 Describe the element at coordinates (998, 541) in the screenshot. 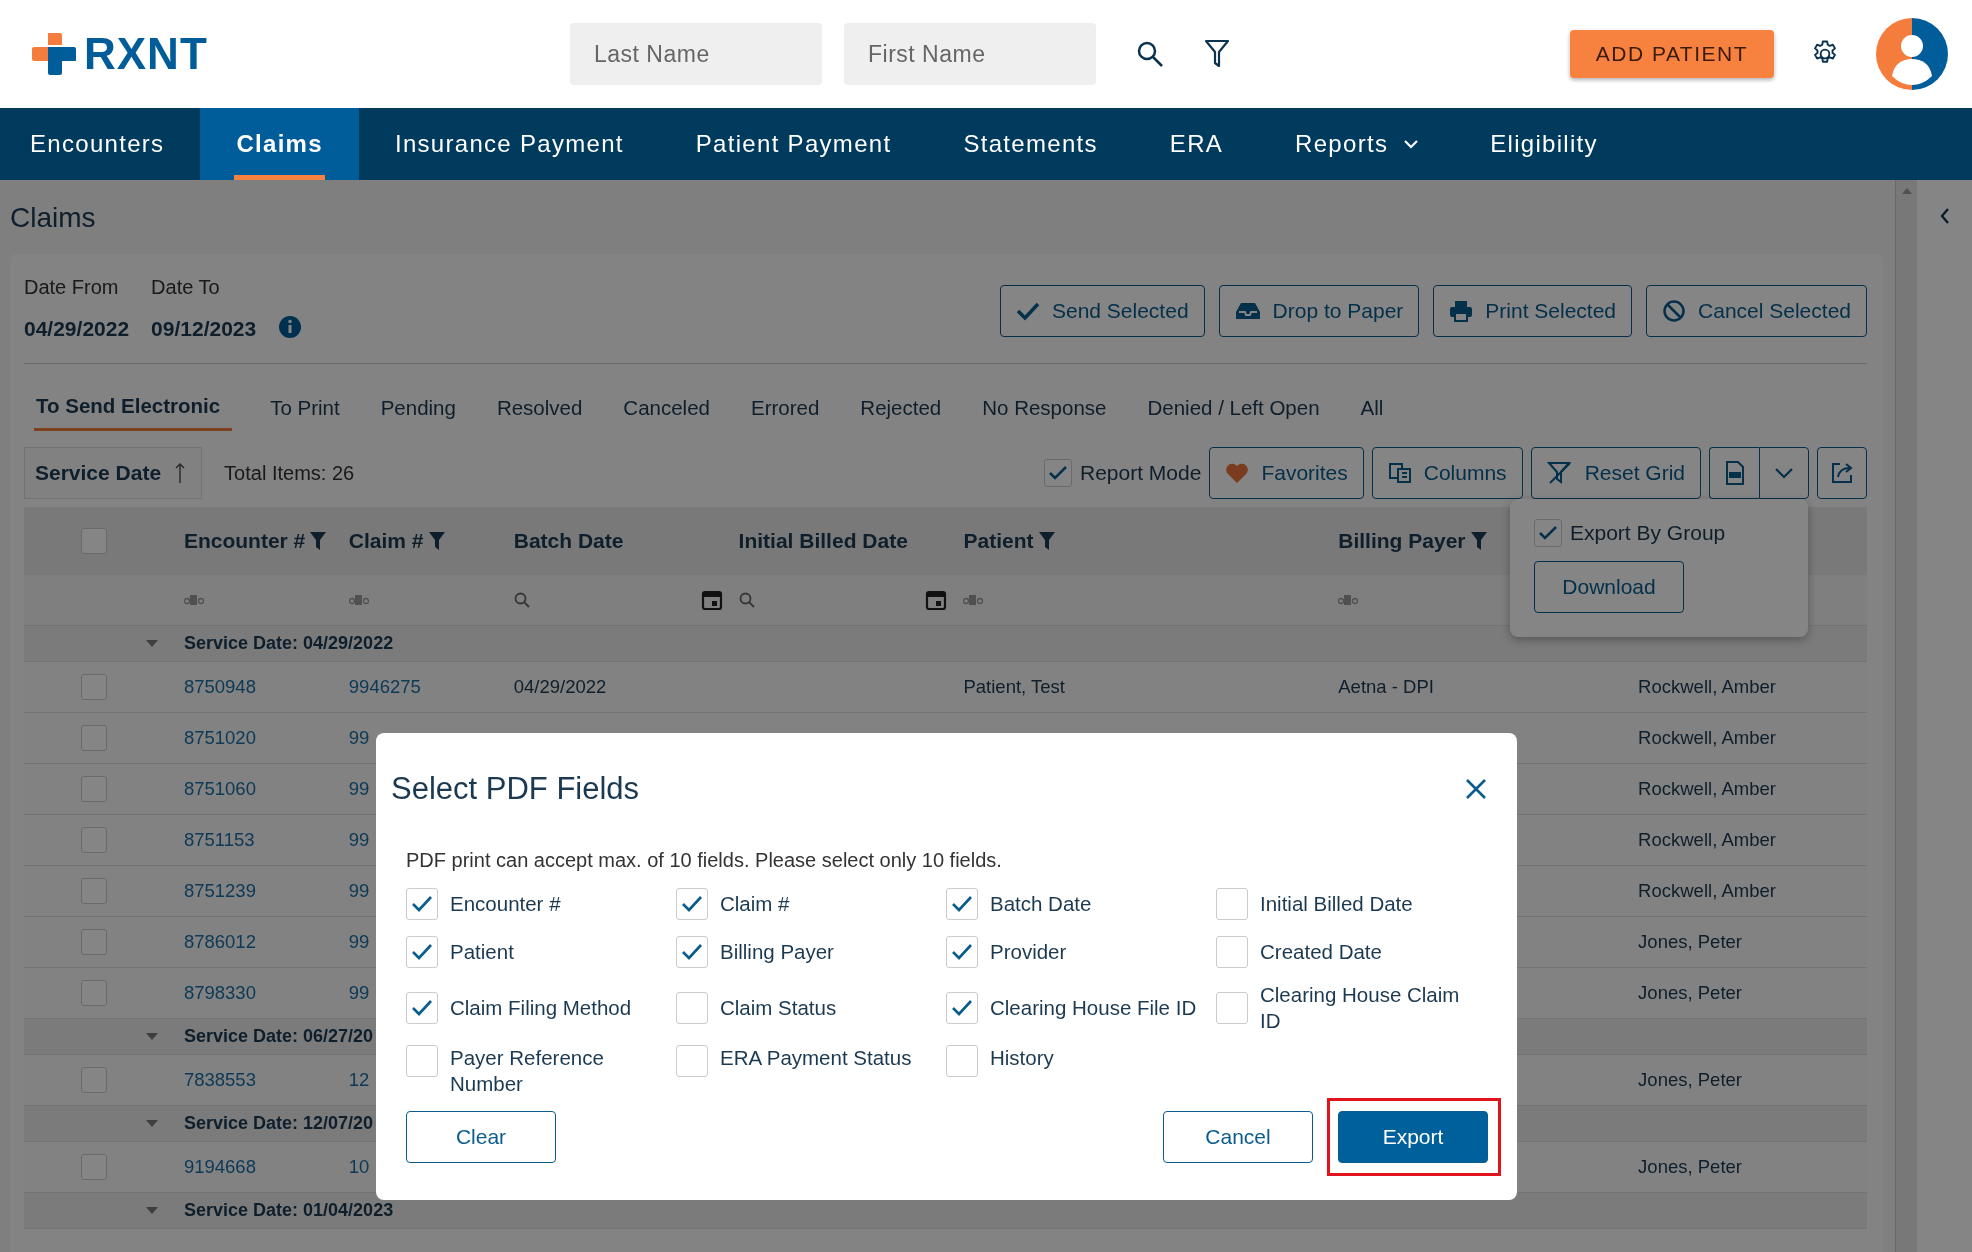

I see `column-header: Patient` at that location.